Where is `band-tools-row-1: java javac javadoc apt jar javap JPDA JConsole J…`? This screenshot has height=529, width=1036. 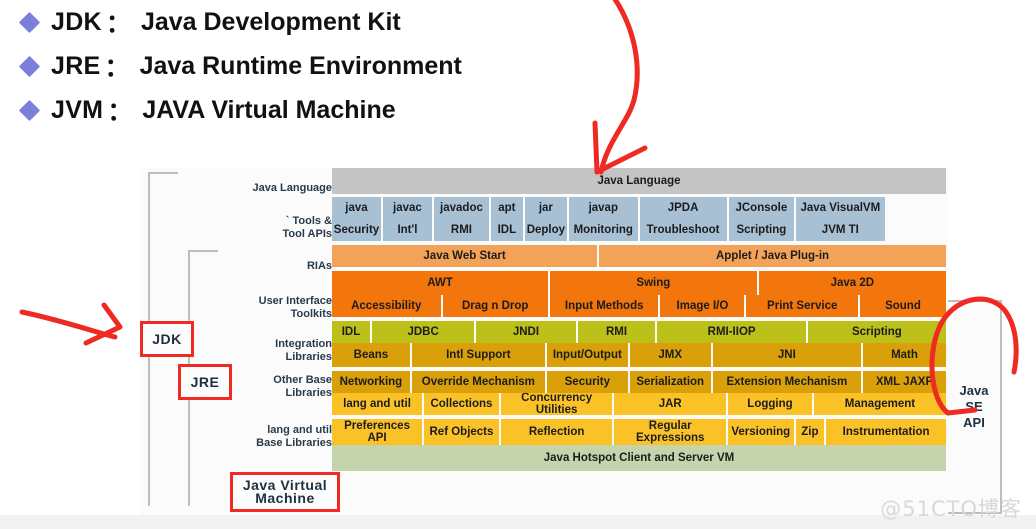 band-tools-row-1: java javac javadoc apt jar javap JPDA JConsole J… is located at coordinates (639, 208).